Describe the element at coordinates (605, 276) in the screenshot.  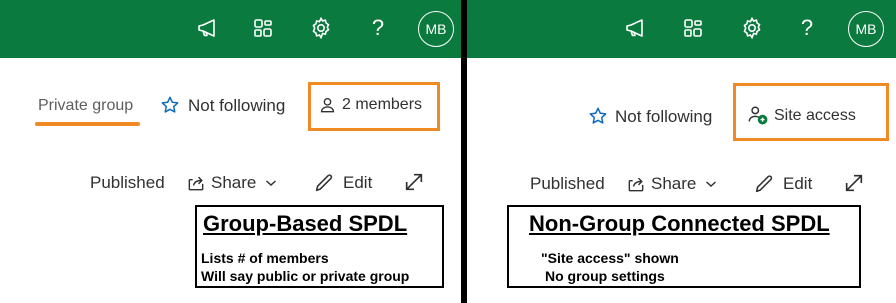
I see `annotation-line: No group settings` at that location.